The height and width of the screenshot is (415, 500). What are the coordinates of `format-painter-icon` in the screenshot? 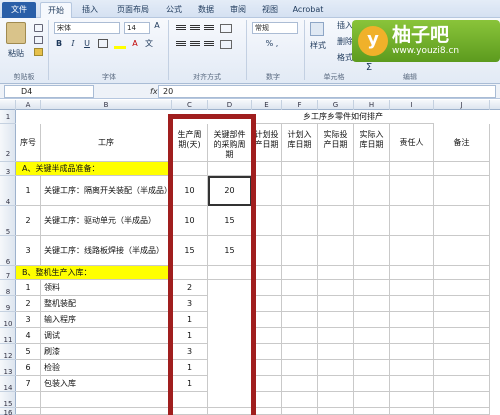 It's located at (38, 52).